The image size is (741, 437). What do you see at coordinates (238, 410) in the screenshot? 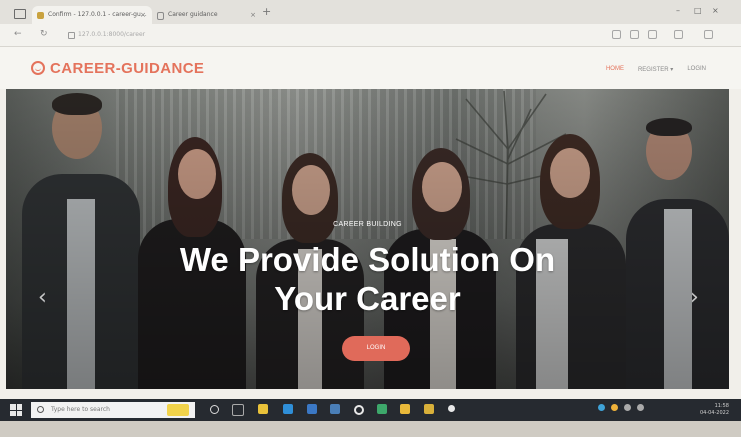
I see `task-view-icon` at bounding box center [238, 410].